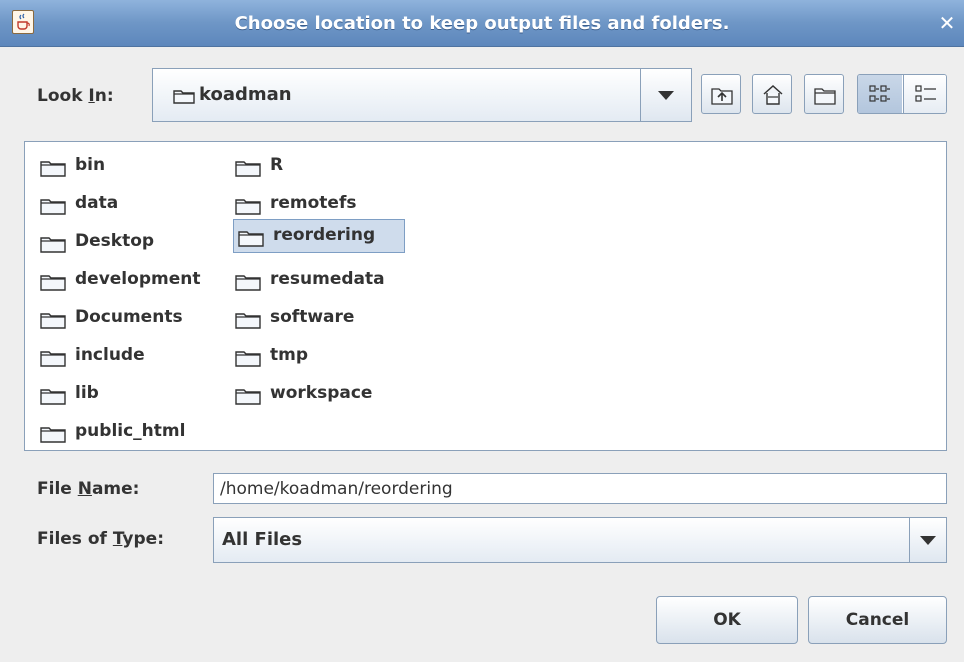  Describe the element at coordinates (320, 318) in the screenshot. I see `list-item: software` at that location.